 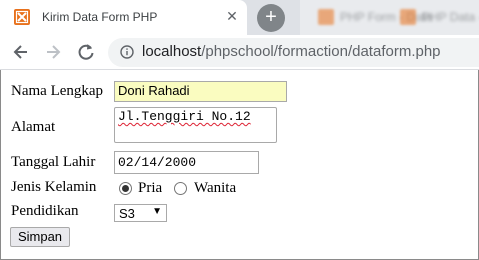 What do you see at coordinates (53, 52) in the screenshot?
I see `forward-arrow-icon` at bounding box center [53, 52].